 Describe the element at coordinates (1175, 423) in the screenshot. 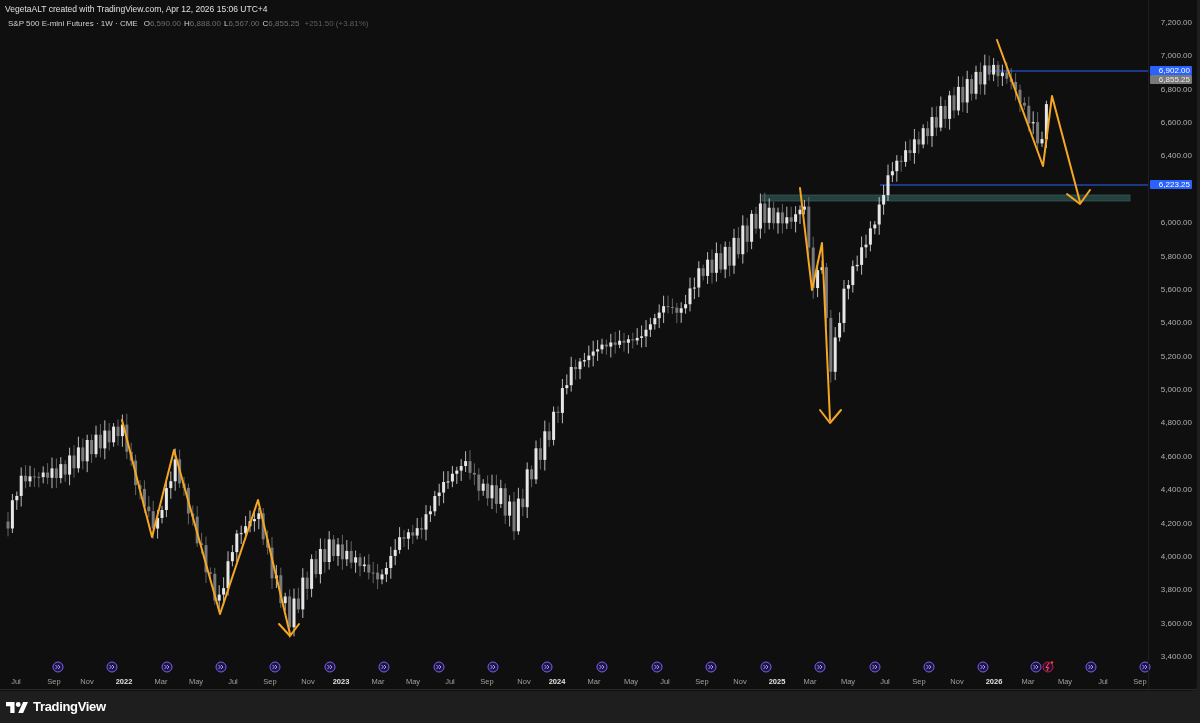

I see `price-tick: 4,800.00` at that location.